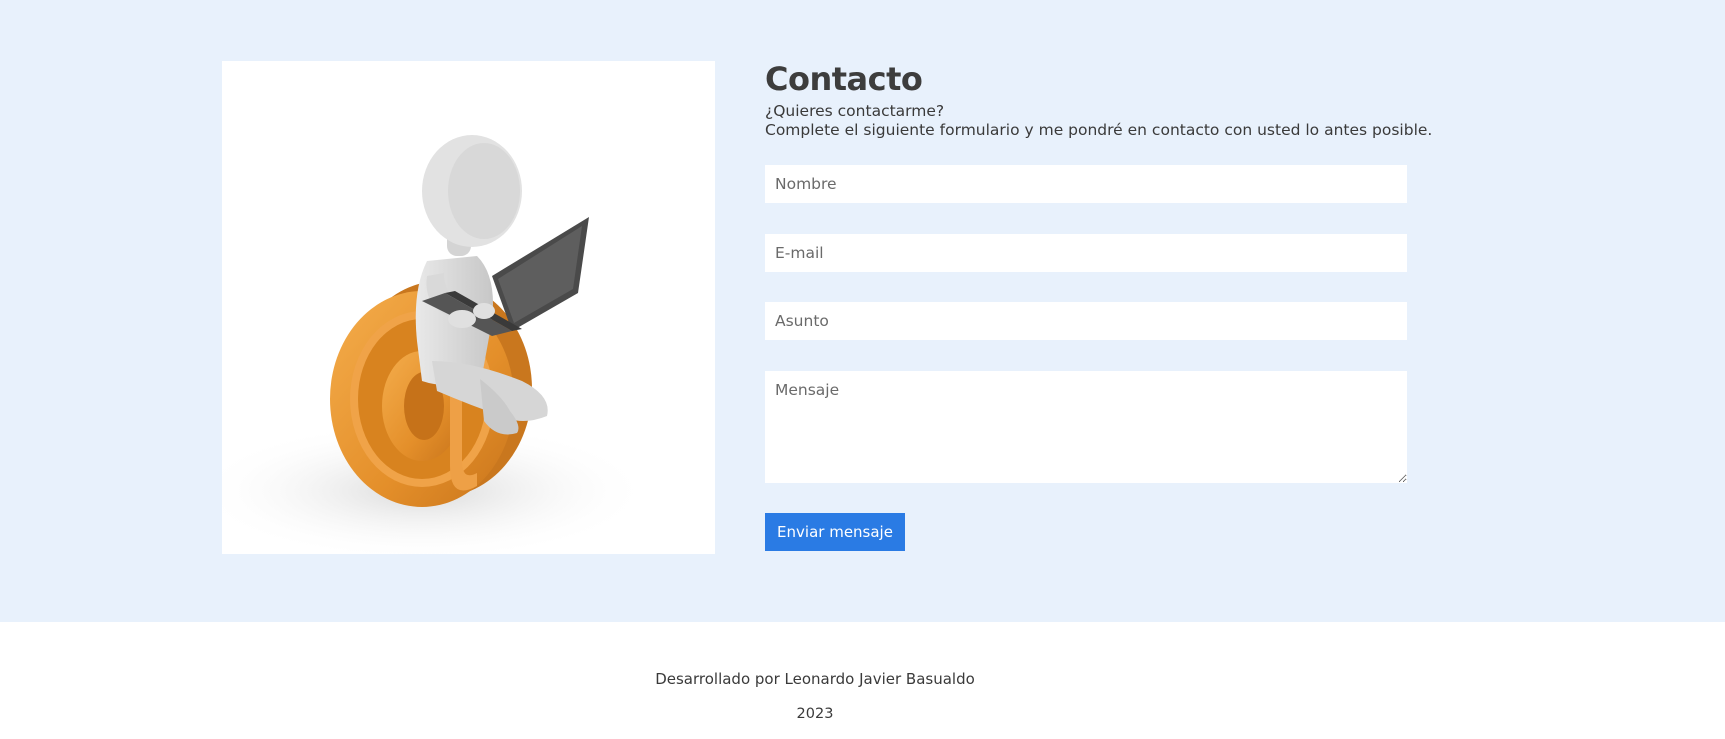 This screenshot has height=739, width=1725. Describe the element at coordinates (1086, 427) in the screenshot. I see `message-textarea` at that location.